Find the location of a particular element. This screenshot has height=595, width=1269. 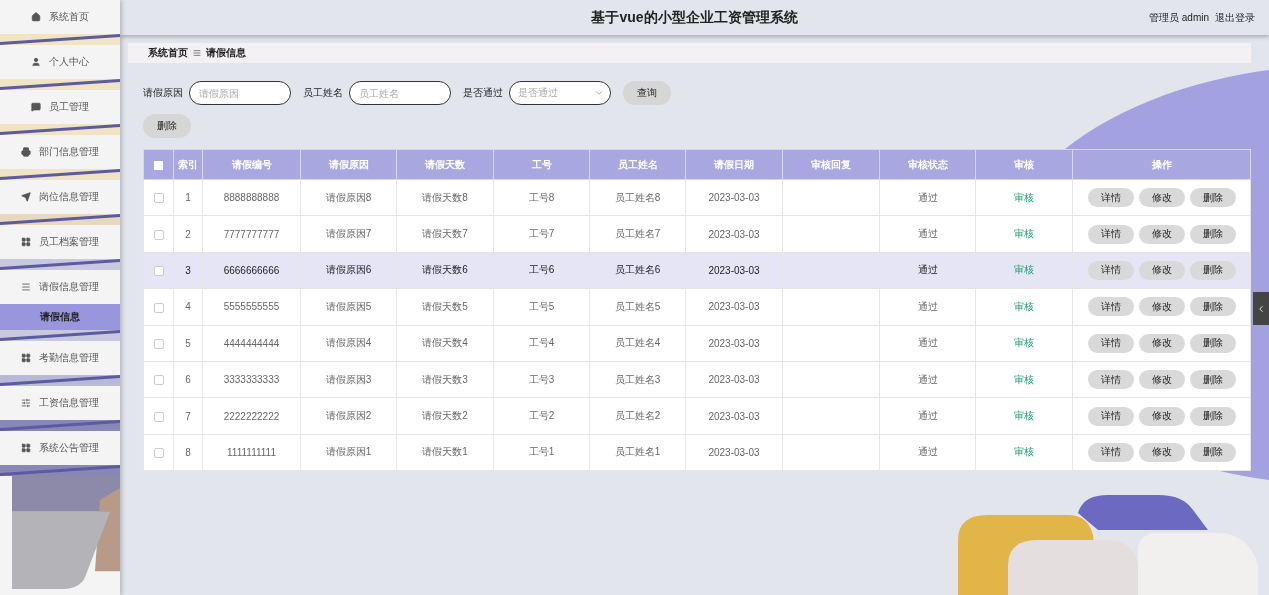

search-button: 查询 is located at coordinates (647, 93).